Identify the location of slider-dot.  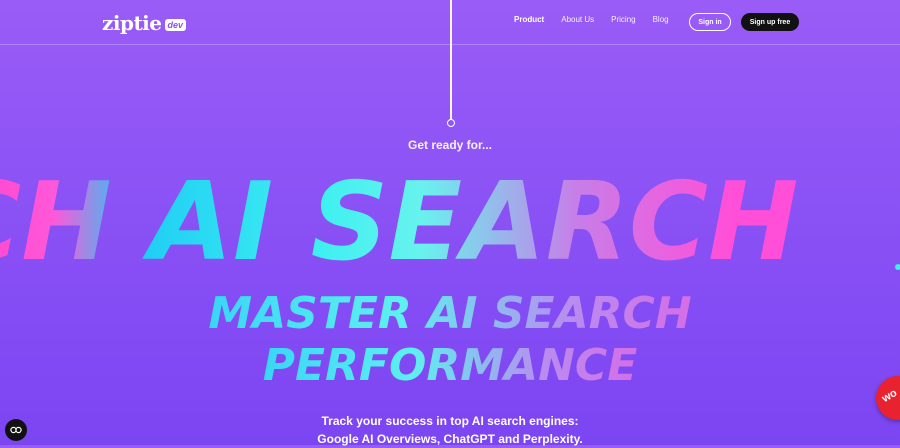
(897, 267).